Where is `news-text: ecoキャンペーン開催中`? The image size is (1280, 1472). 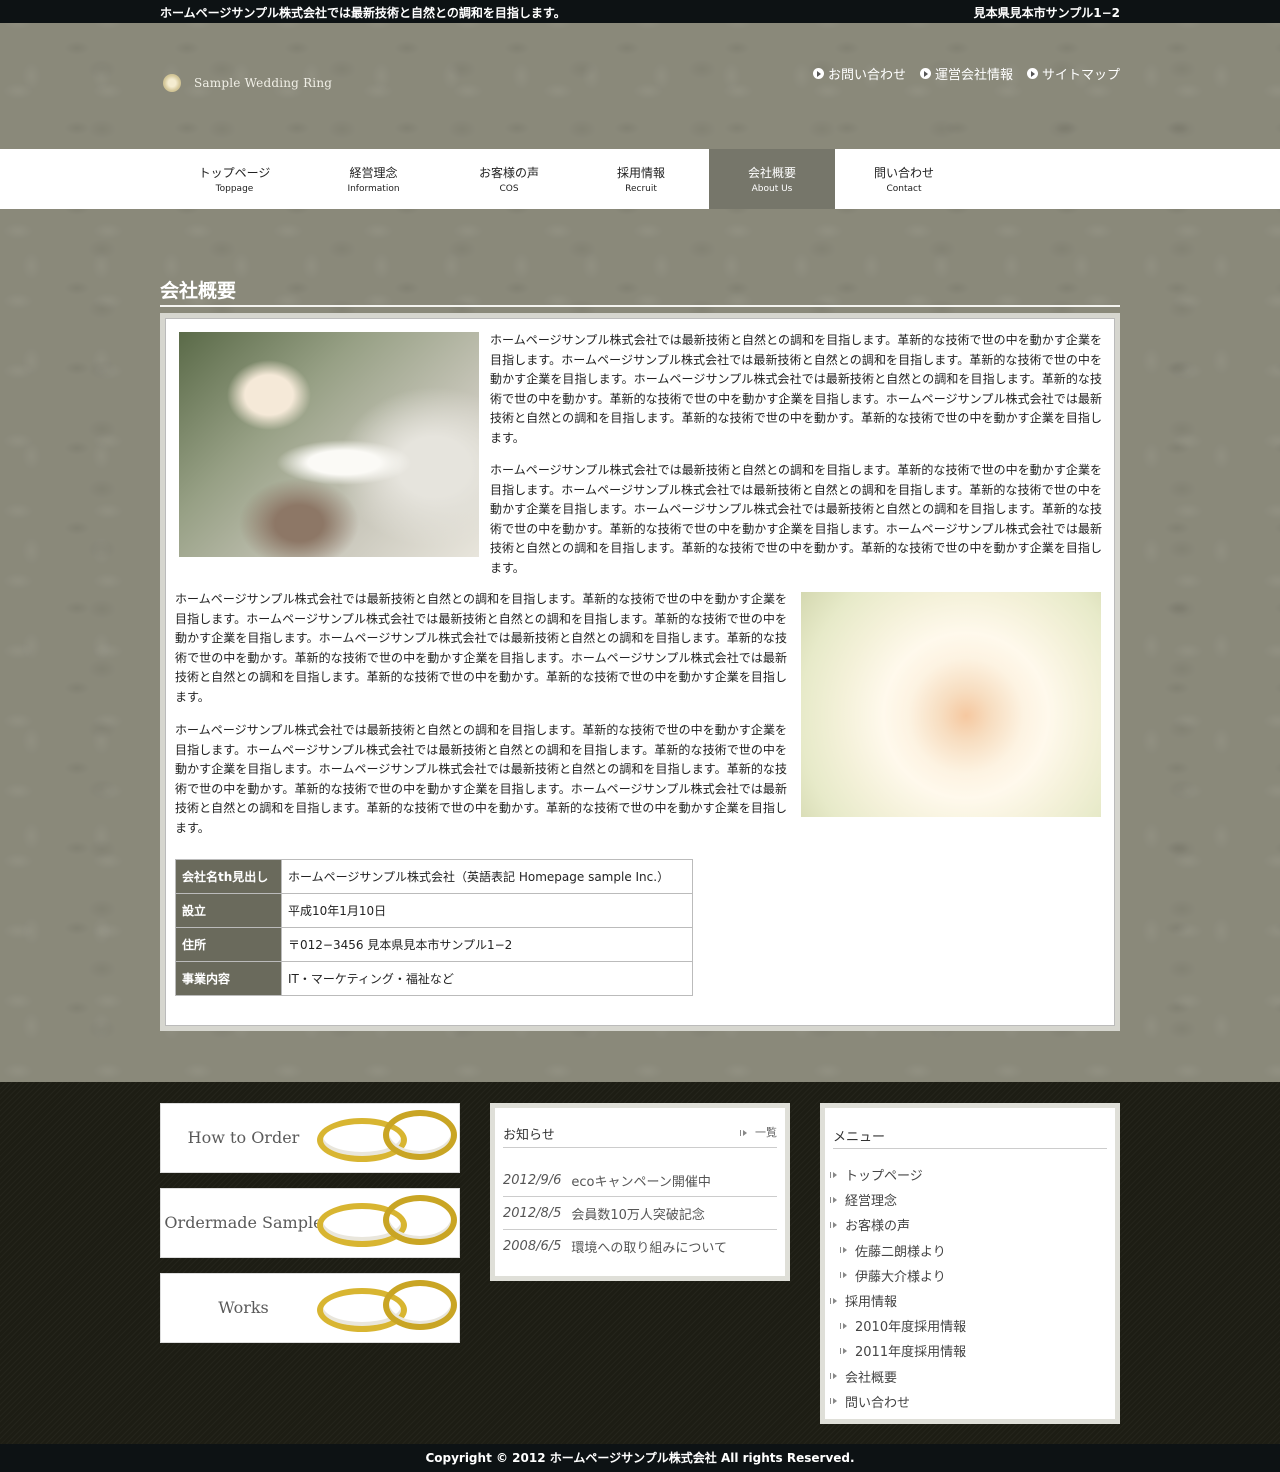 news-text: ecoキャンペーン開催中 is located at coordinates (641, 1182).